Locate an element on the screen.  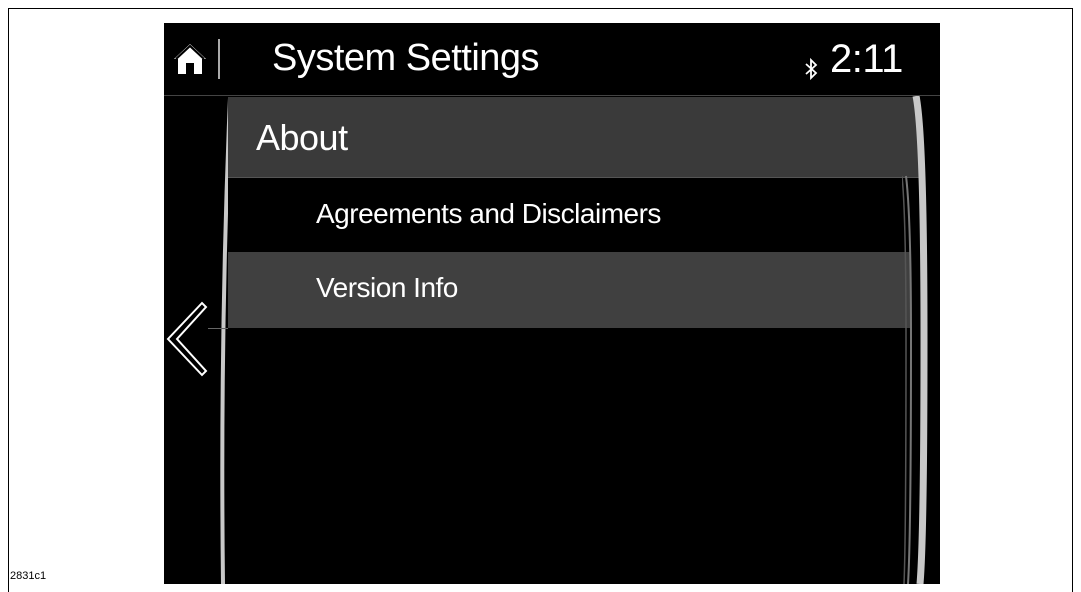
page-title: System Settings is located at coordinates (406, 58).